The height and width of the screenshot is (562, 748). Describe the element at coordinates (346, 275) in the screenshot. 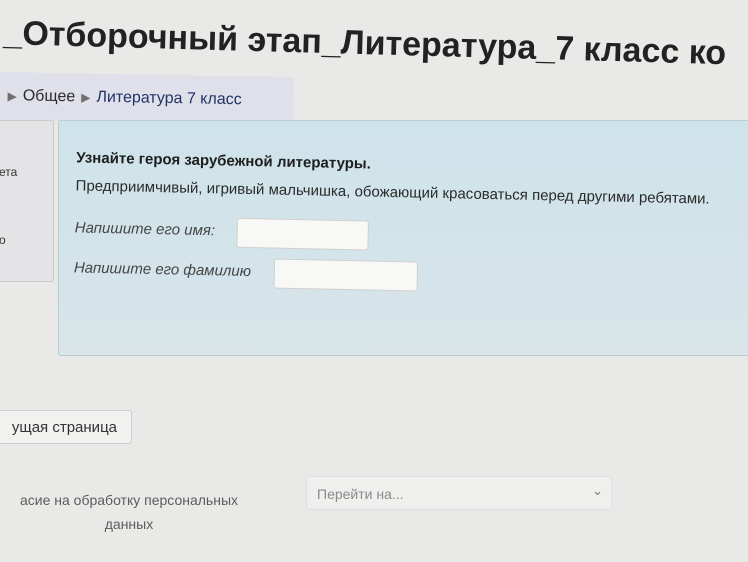

I see `last-name-input` at that location.